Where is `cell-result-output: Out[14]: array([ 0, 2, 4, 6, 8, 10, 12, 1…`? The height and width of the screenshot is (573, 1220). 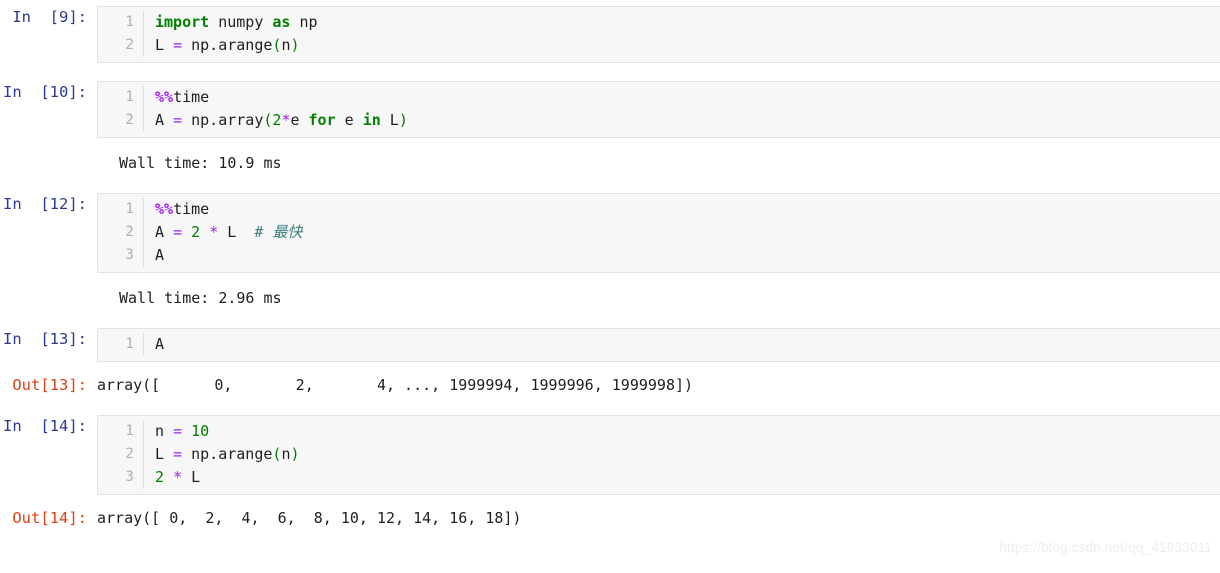
cell-result-output: Out[14]: array([ 0, 2, 4, 6, 8, 10, 12, 1… is located at coordinates (610, 518).